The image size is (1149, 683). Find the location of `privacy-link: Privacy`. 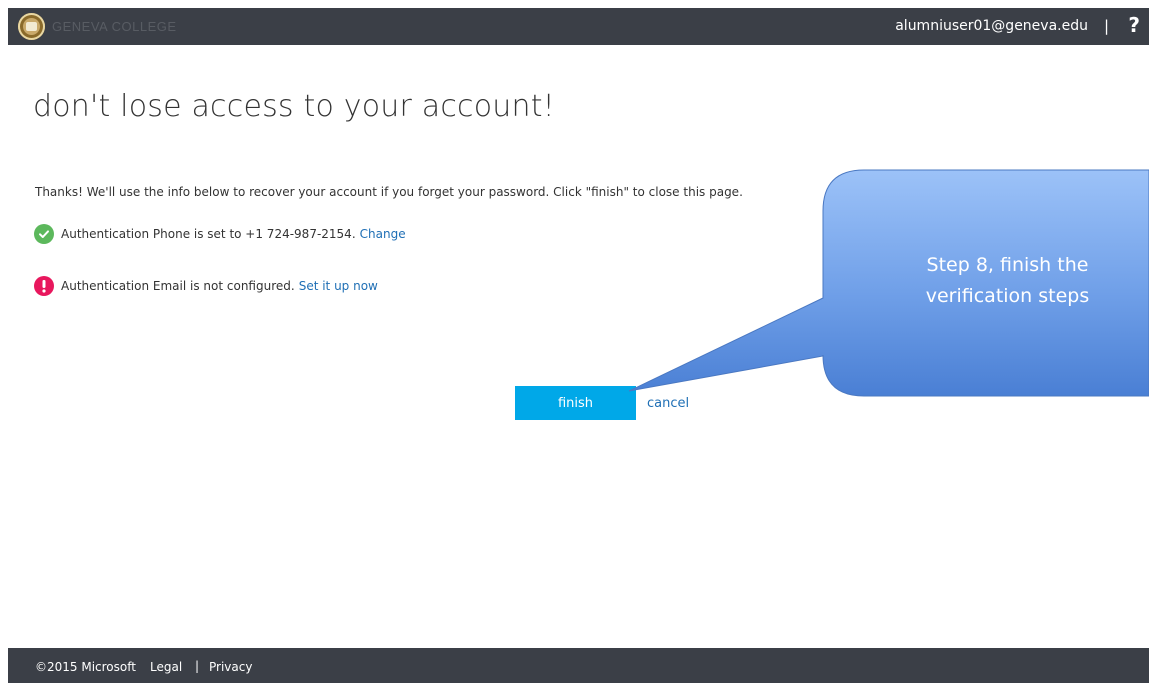

privacy-link: Privacy is located at coordinates (230, 667).